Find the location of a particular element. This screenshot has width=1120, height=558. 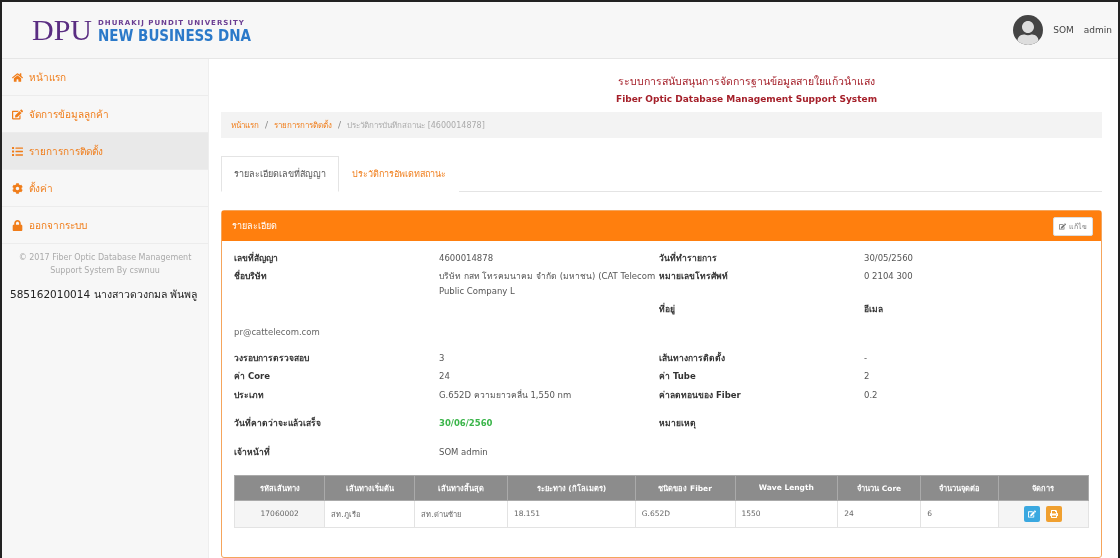

logo-mark: DPU is located at coordinates (62, 30).